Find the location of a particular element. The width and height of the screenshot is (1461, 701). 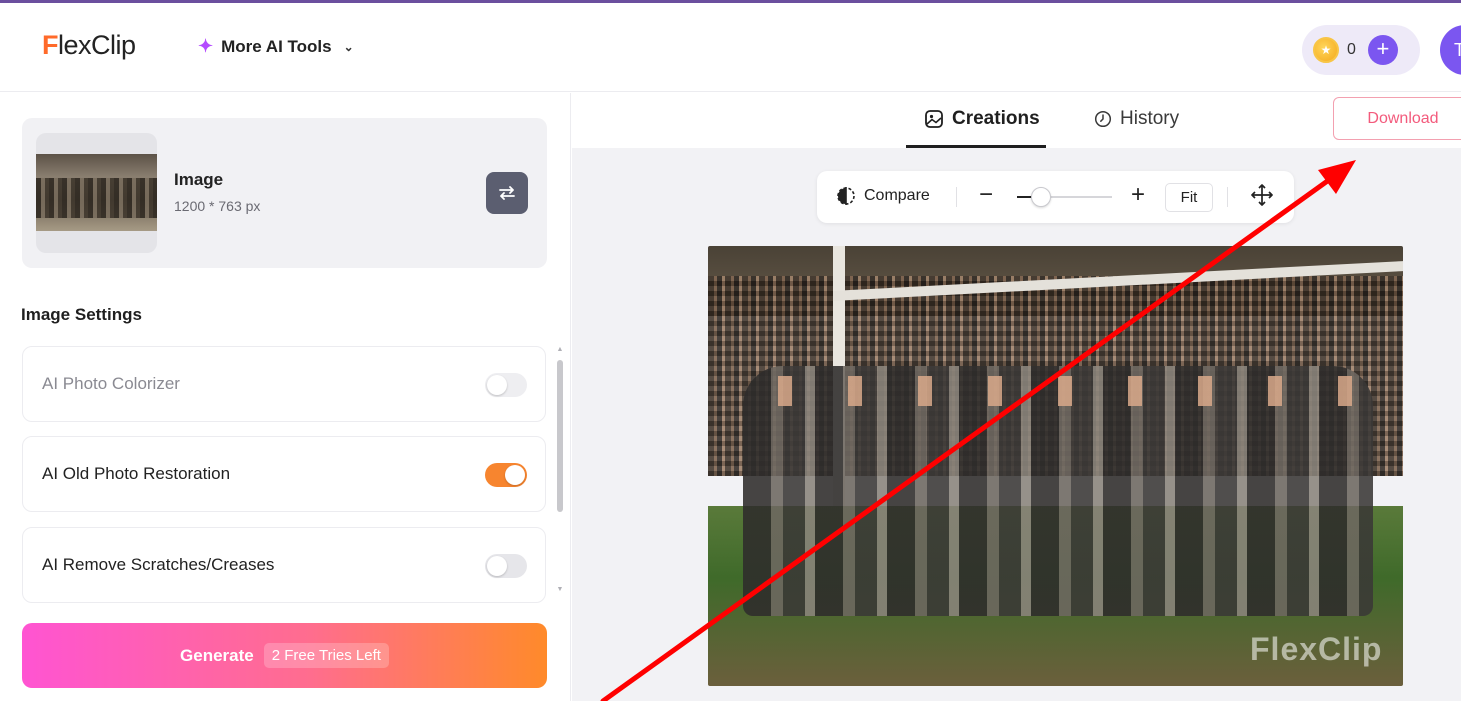

more-ai-tools-menu: ✦ More AI Tools ⌄ is located at coordinates (276, 46).